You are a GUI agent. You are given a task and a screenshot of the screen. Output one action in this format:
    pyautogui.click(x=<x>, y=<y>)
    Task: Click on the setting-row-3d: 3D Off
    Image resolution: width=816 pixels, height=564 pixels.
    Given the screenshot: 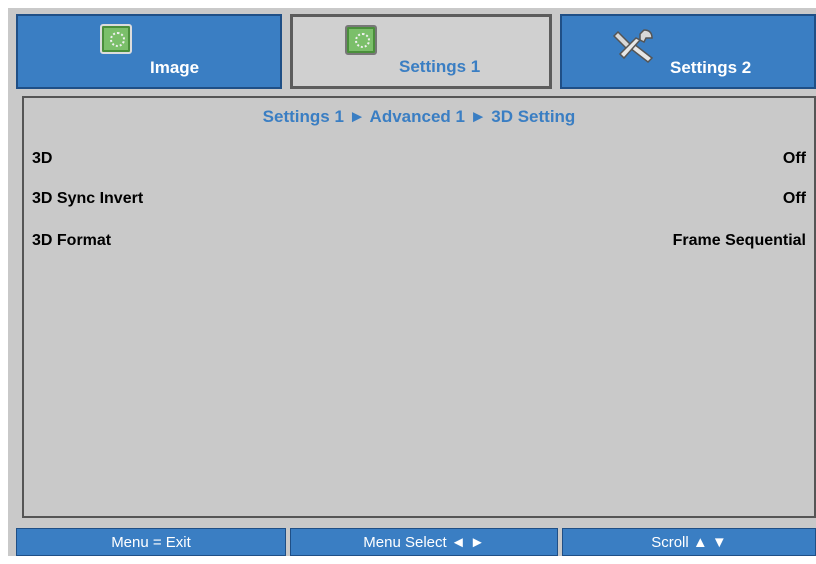 What is the action you would take?
    pyautogui.click(x=419, y=162)
    